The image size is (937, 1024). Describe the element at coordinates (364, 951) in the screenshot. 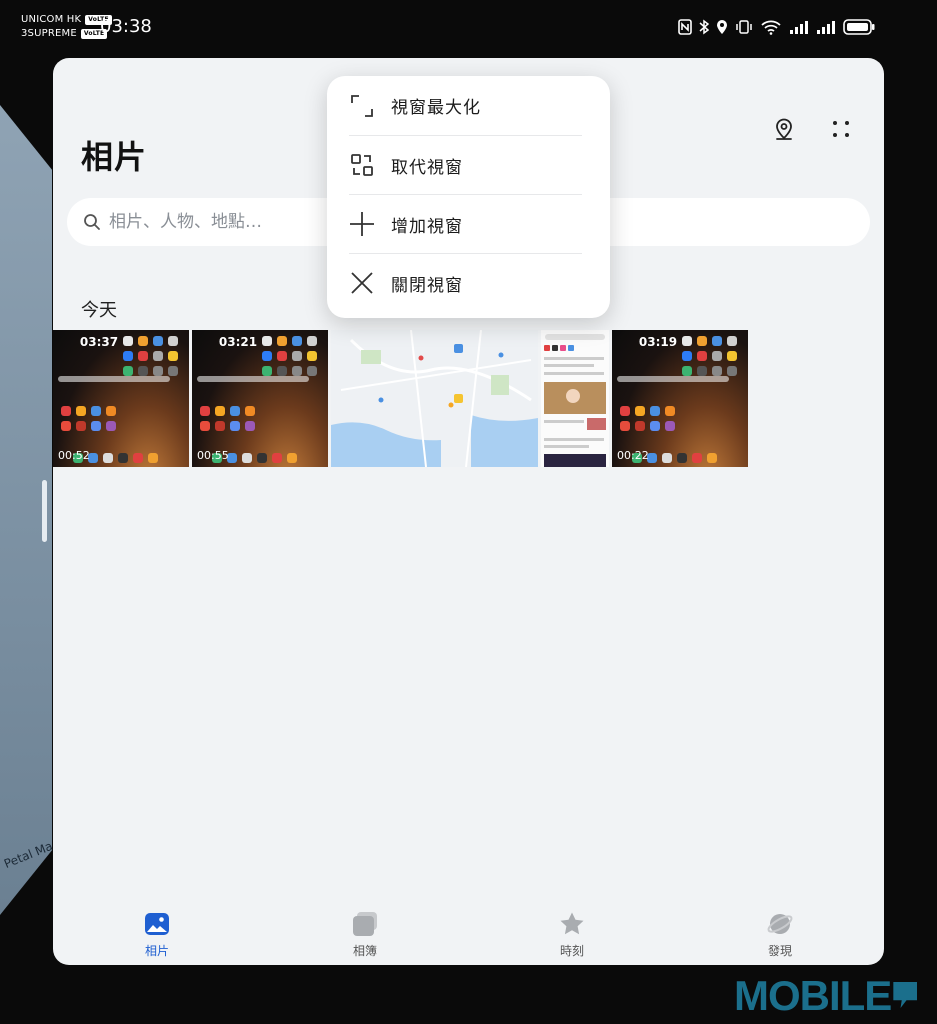

I see `nav-label: 相簿` at that location.